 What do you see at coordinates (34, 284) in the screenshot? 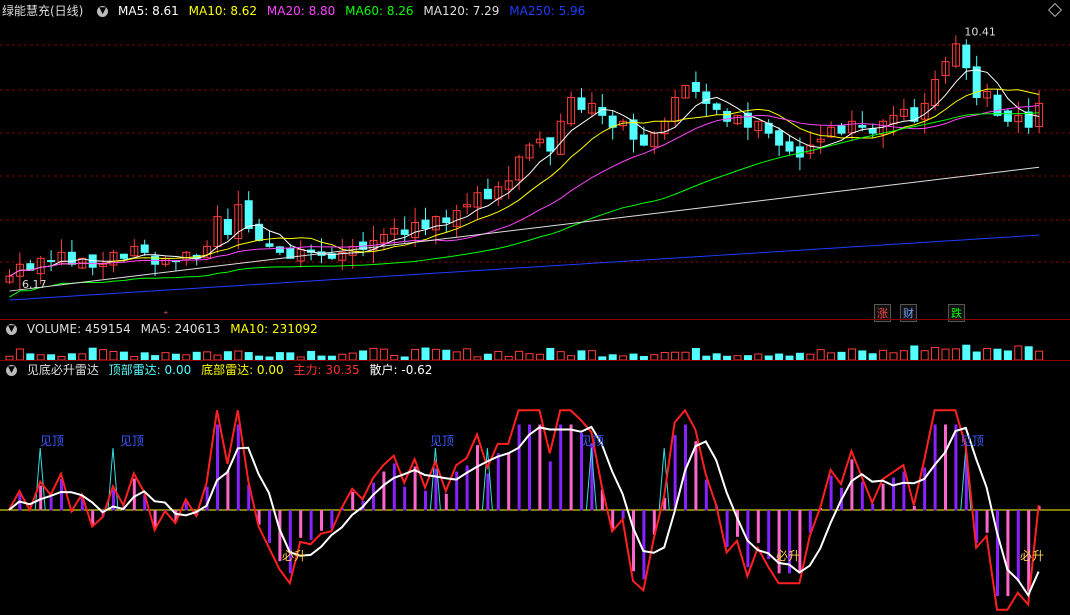
I see `low-label: 6.17` at bounding box center [34, 284].